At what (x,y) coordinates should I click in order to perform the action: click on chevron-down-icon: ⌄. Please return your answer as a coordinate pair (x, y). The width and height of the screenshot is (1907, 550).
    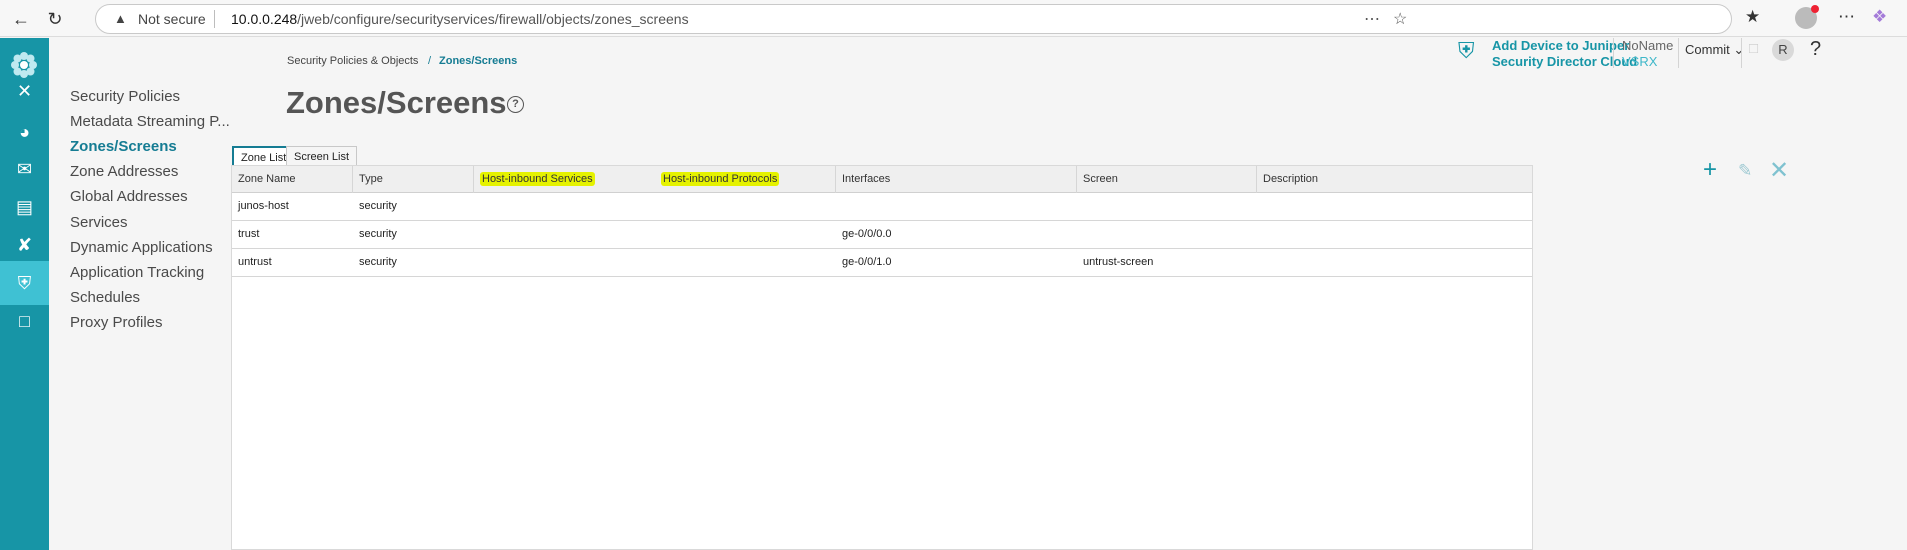
    Looking at the image, I should click on (1739, 49).